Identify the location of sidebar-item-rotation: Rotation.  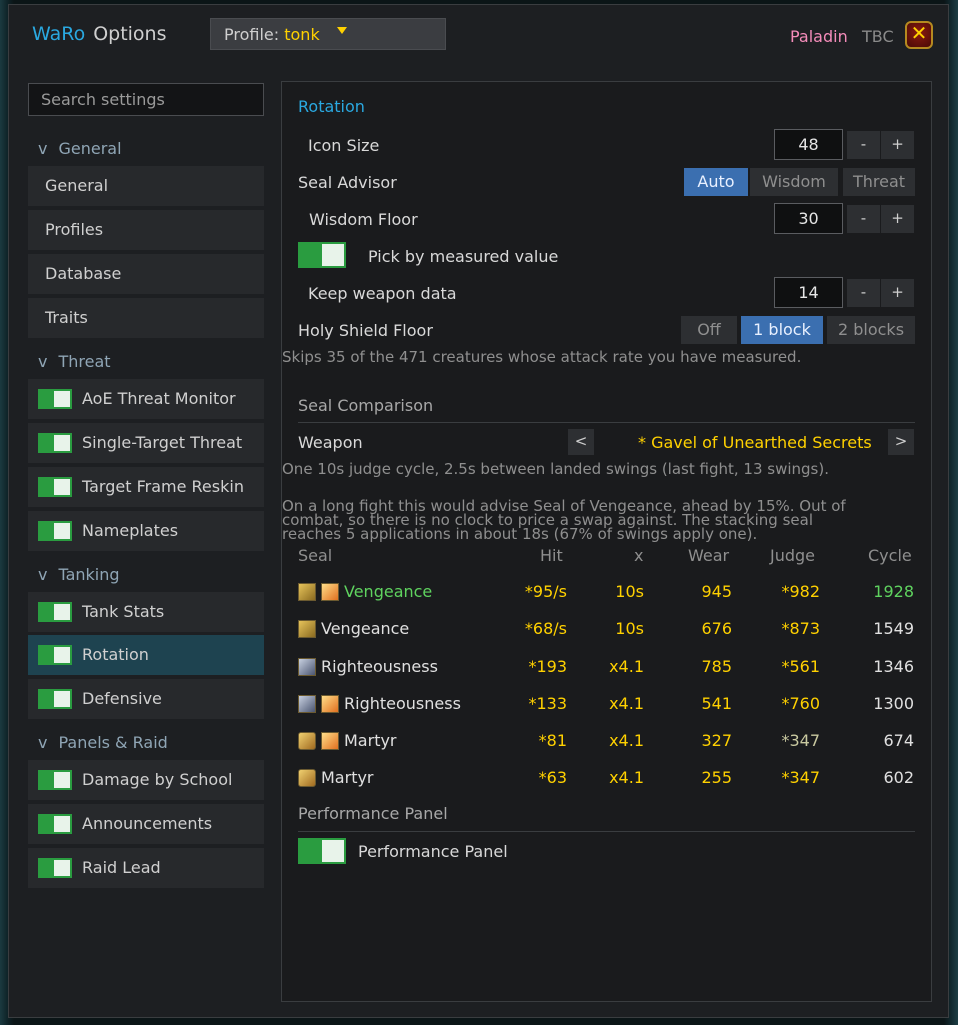
(146, 655).